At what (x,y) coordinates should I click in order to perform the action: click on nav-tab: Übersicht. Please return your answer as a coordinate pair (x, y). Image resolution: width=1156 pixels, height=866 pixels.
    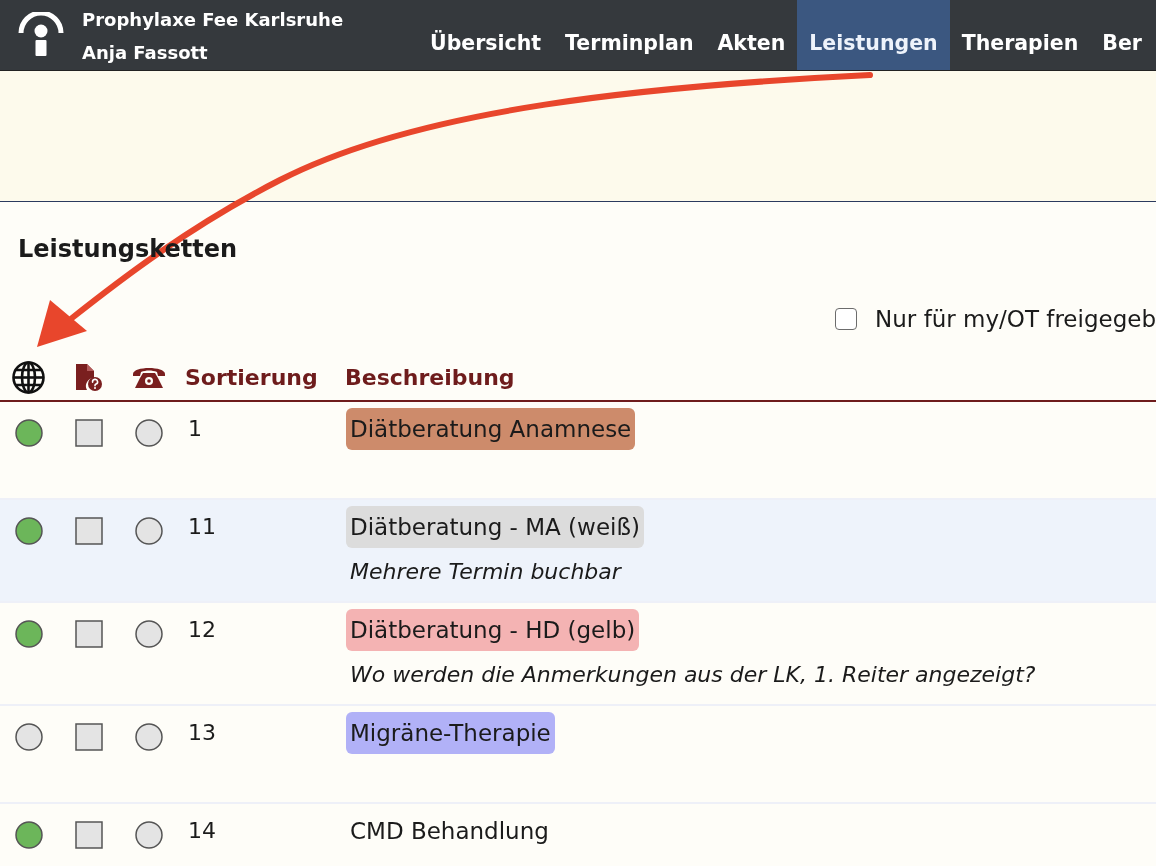
    Looking at the image, I should click on (486, 35).